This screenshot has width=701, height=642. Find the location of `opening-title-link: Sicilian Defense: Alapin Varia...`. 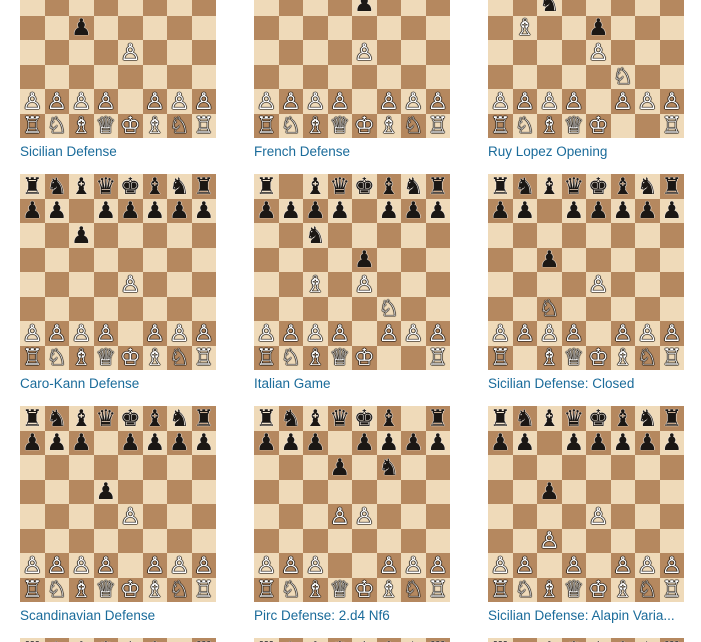

opening-title-link: Sicilian Defense: Alapin Varia... is located at coordinates (586, 620).